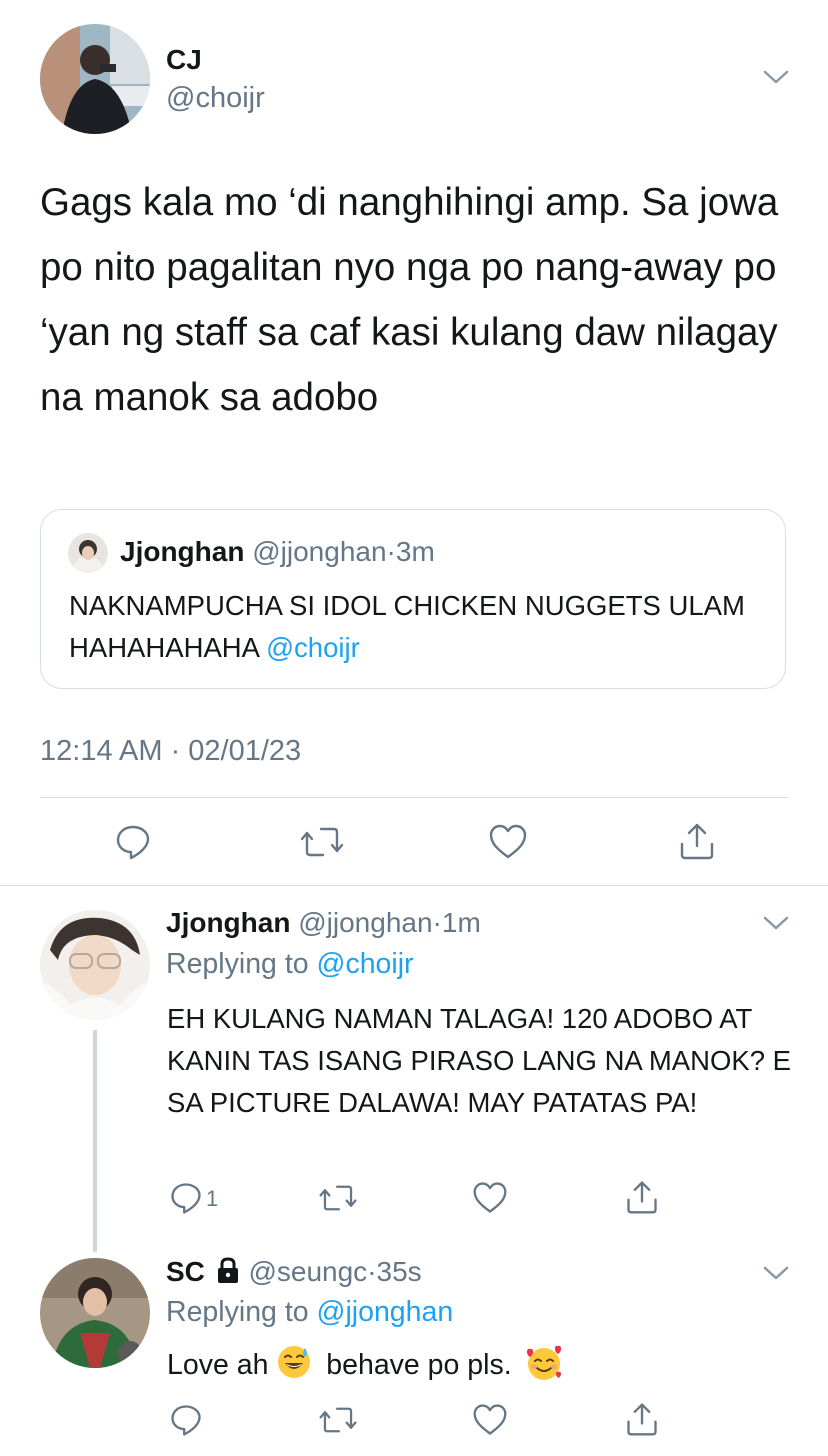  What do you see at coordinates (319, 551) in the screenshot?
I see `quoted-author-handle: @jjonghan` at bounding box center [319, 551].